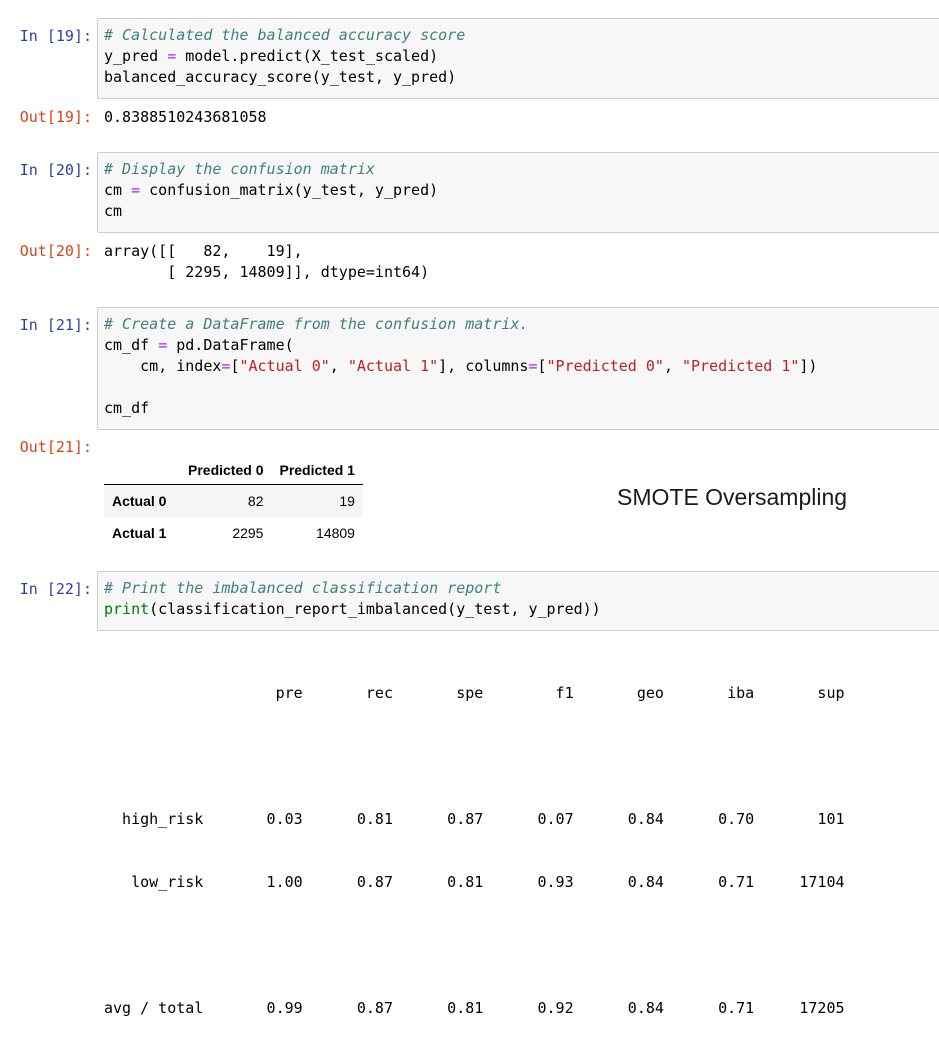 The height and width of the screenshot is (1040, 939). Describe the element at coordinates (285, 35) in the screenshot. I see `code-comment: # Calculated the balanced accuracy score` at that location.